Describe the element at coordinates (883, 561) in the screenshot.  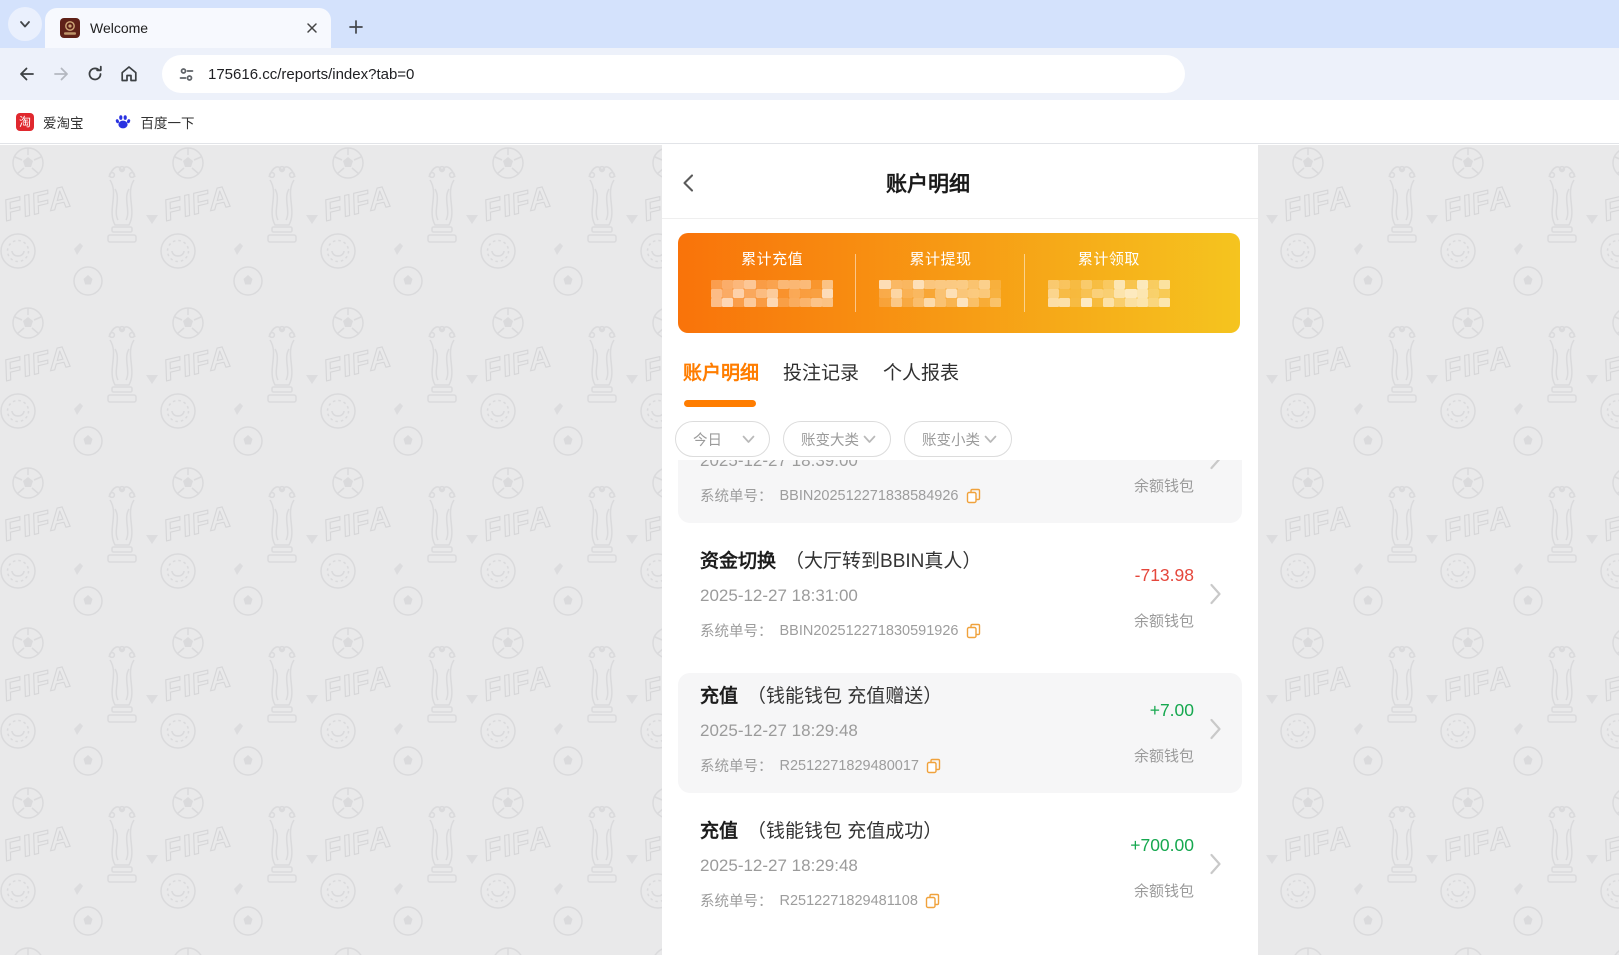
I see `transaction-subtitle: （大厅转到BBIN真人）` at that location.